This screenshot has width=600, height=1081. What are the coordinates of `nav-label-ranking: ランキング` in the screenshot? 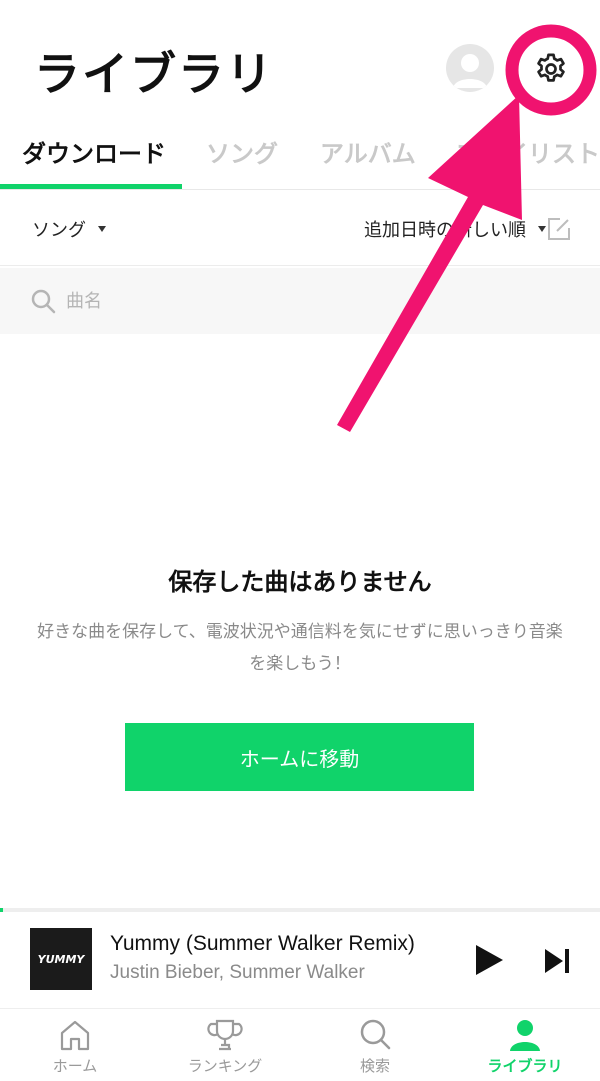 It's located at (225, 1066).